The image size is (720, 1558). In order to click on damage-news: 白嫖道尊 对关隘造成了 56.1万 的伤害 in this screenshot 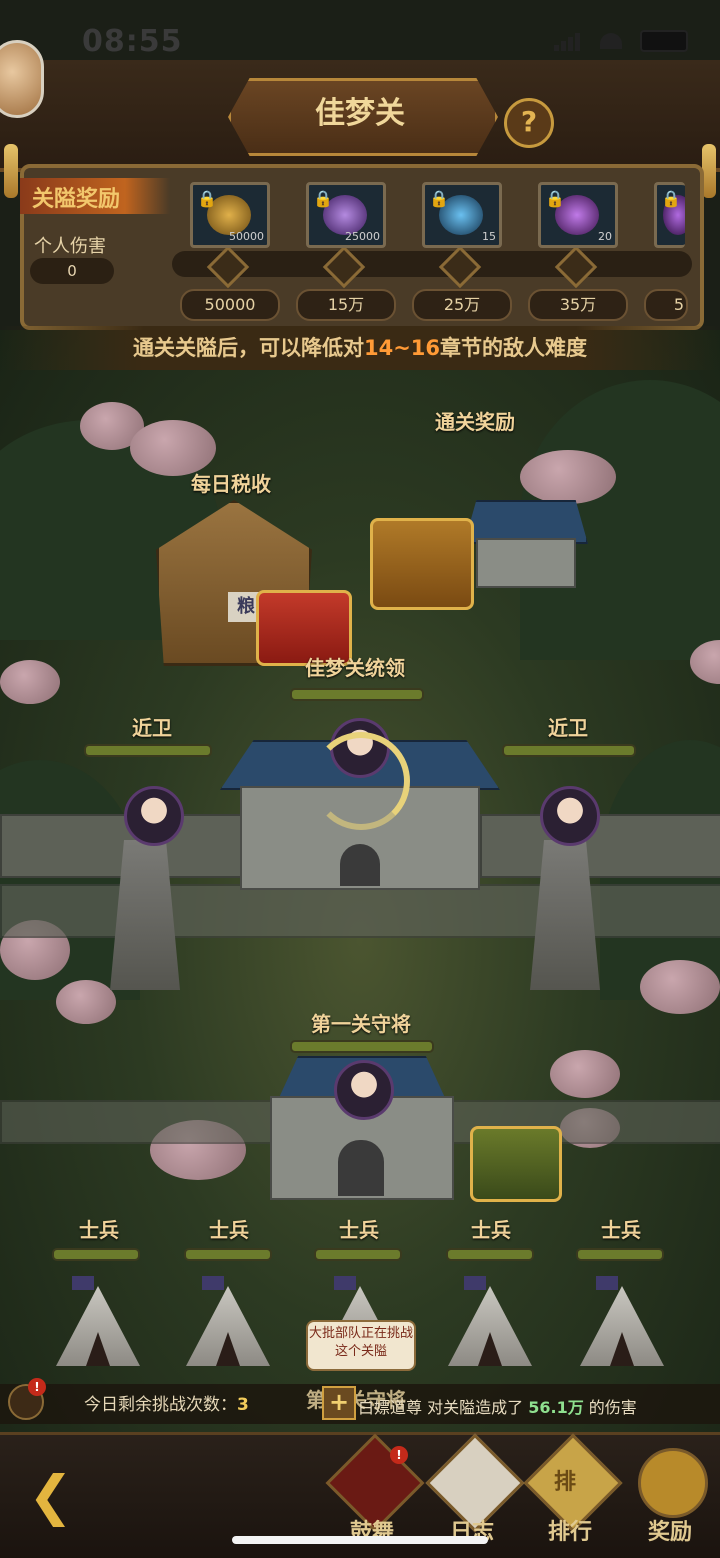, I will do `click(497, 1406)`.